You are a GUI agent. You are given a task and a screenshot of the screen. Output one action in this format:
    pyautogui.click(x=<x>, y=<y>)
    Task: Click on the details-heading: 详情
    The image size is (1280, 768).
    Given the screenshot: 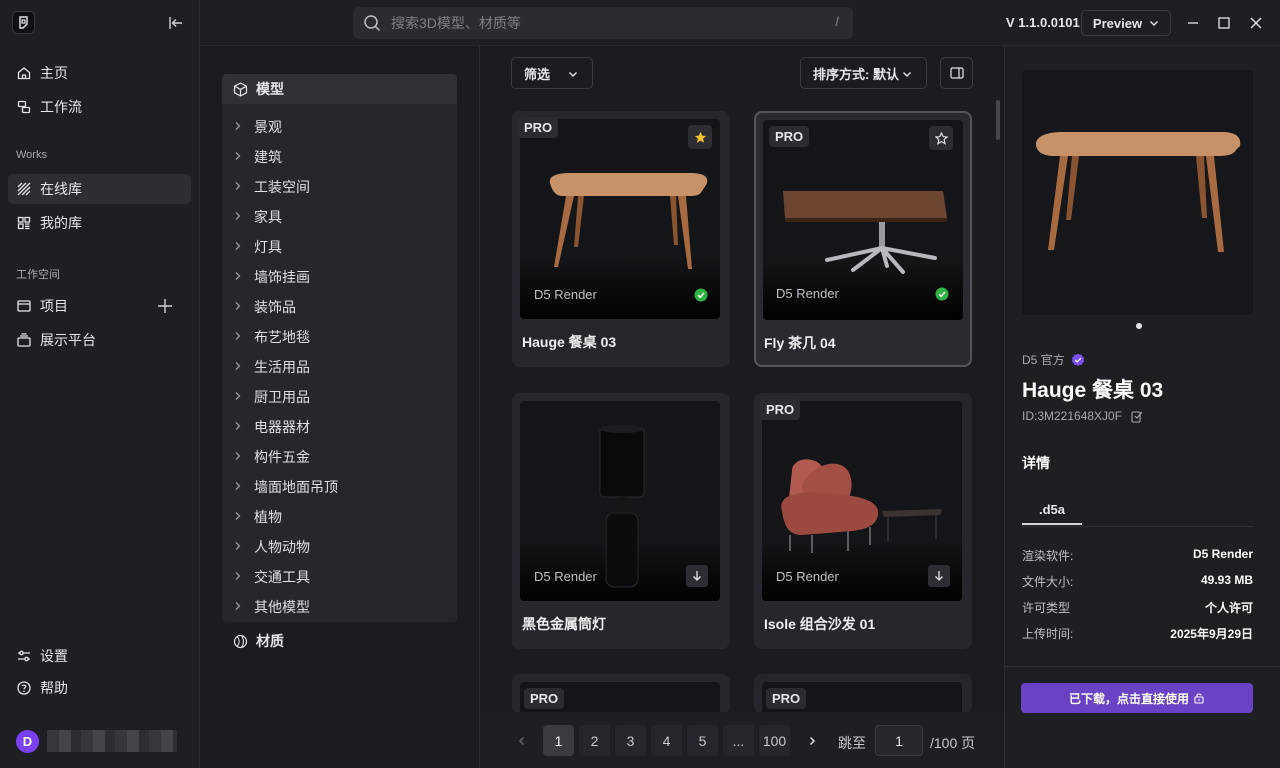 What is the action you would take?
    pyautogui.click(x=1036, y=463)
    